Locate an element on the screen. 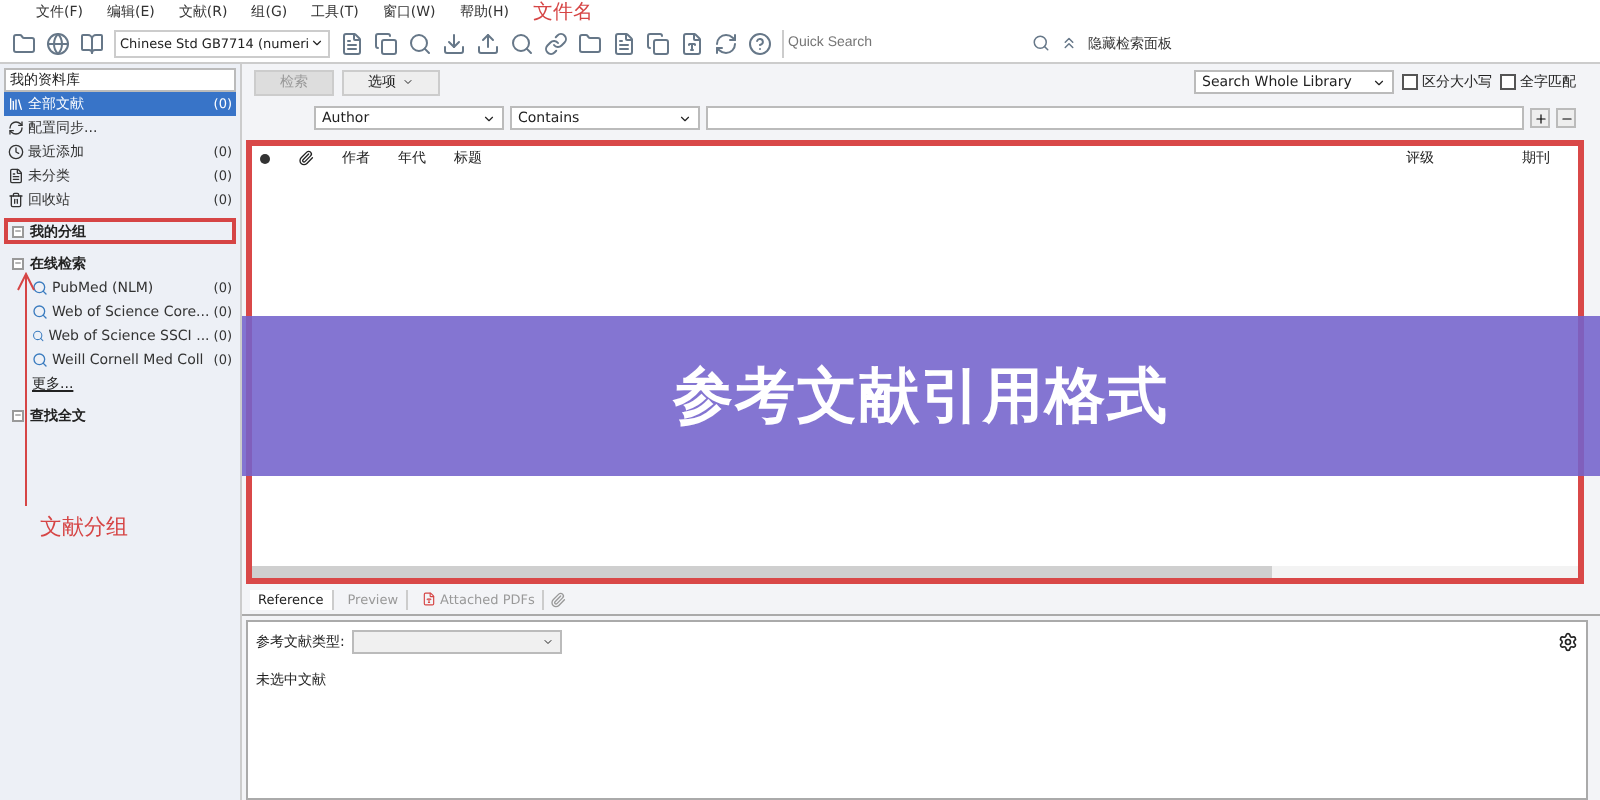 This screenshot has height=800, width=1600. upload-icon is located at coordinates (488, 43).